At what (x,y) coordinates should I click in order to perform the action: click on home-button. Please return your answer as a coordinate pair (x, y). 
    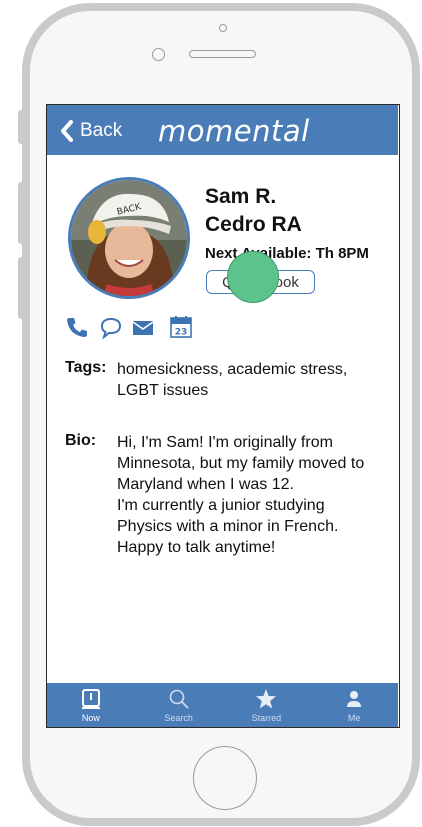
    Looking at the image, I should click on (225, 778).